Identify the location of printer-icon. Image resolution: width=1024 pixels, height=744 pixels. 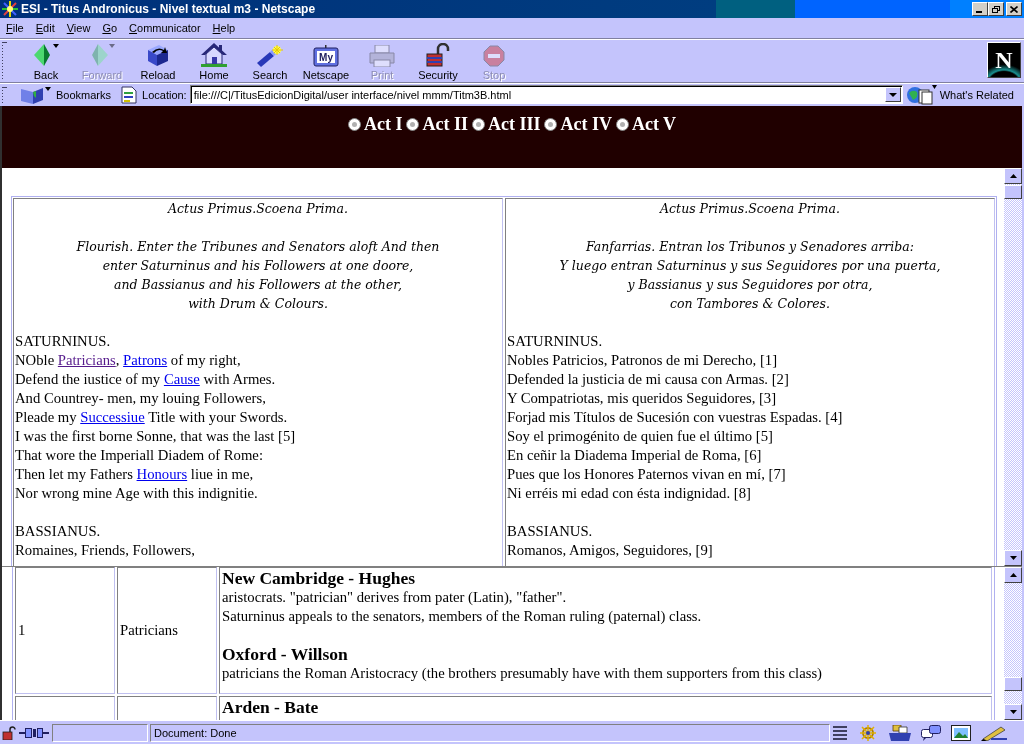
(382, 56).